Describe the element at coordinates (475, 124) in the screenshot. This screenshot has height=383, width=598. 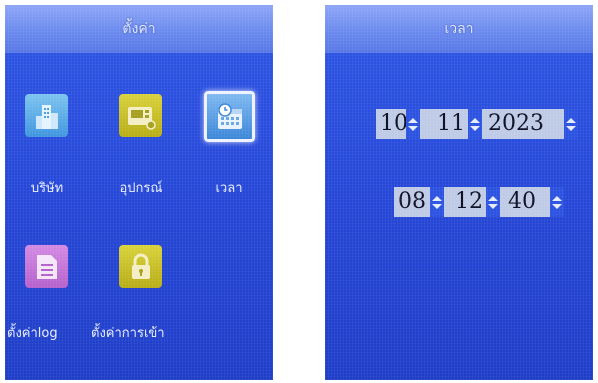
I see `month-spinner` at that location.